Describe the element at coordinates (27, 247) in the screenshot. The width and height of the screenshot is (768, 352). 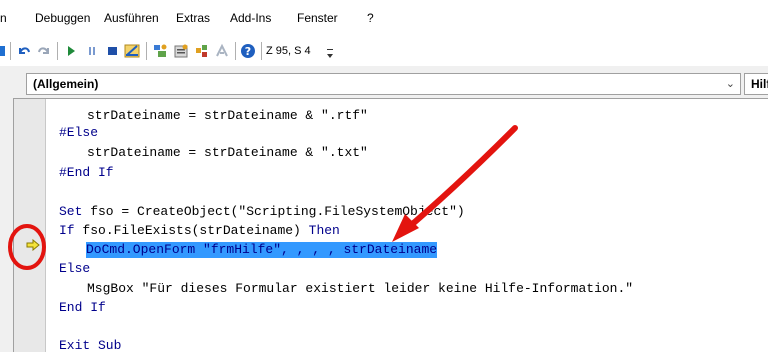
I see `annotation-circle` at that location.